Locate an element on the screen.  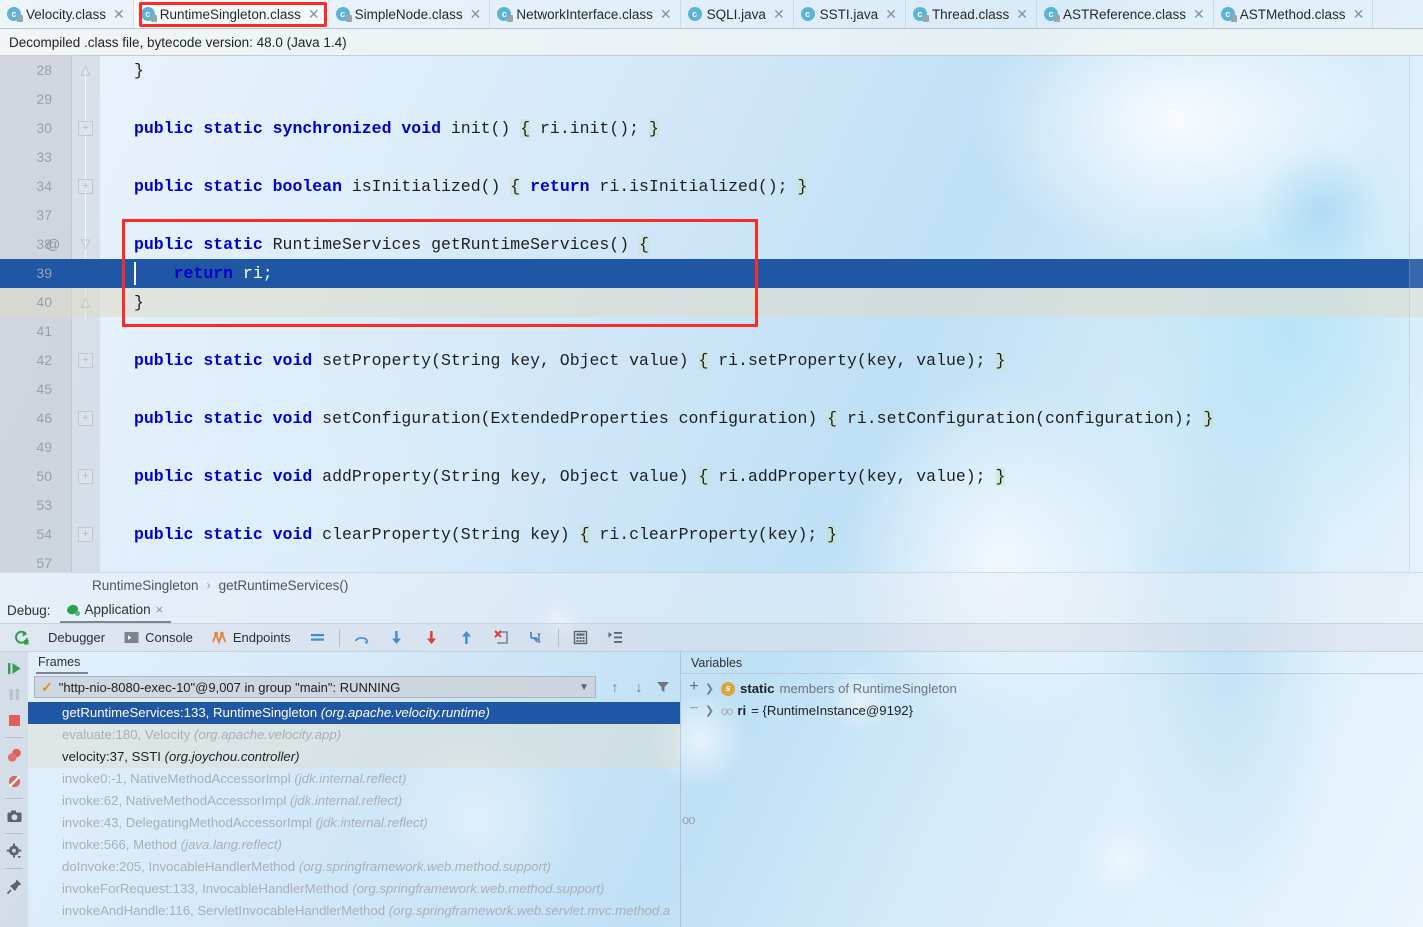
sort-descending-icon: ↓ is located at coordinates (639, 687).